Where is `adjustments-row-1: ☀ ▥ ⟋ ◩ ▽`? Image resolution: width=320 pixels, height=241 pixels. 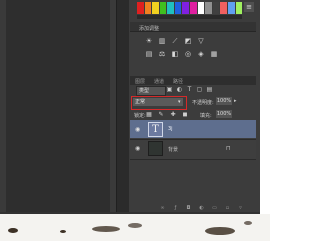
adjustments-row-1: ☀ ▥ ⟋ ◩ ▽ is located at coordinates (175, 41).